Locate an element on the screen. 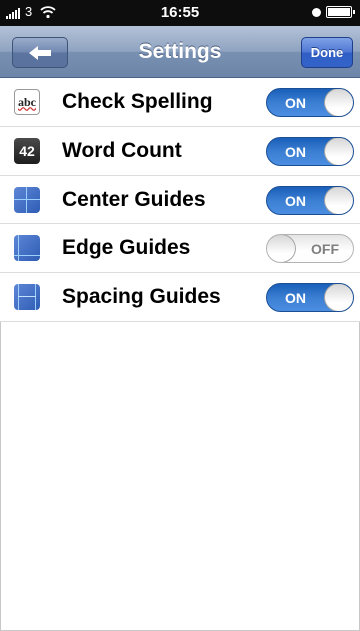 This screenshot has width=360, height=631. center-guides-toggle: ON is located at coordinates (310, 200).